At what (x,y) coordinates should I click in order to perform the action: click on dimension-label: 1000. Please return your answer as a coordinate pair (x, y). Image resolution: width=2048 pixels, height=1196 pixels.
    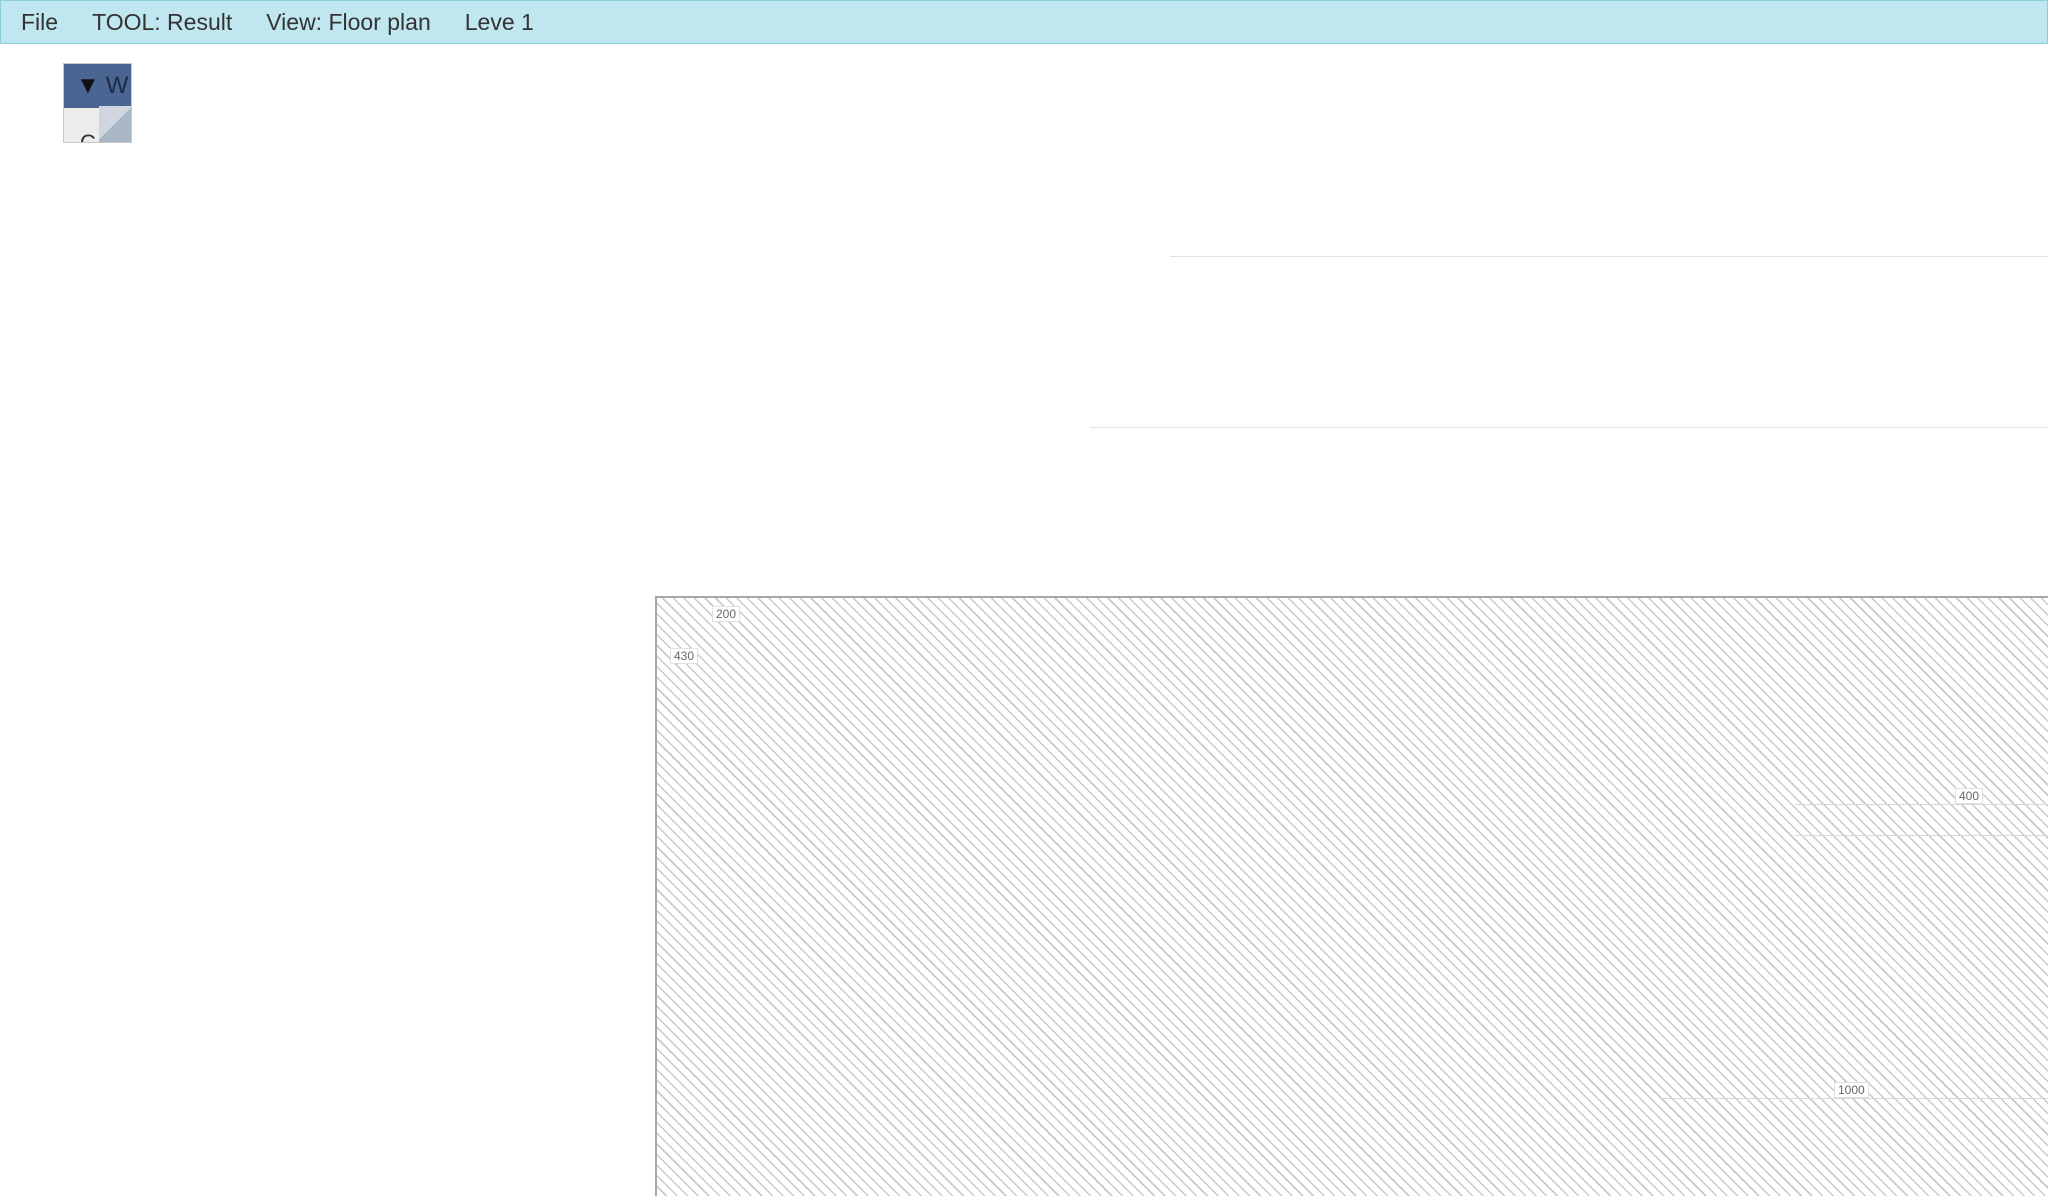
    Looking at the image, I should click on (1851, 1090).